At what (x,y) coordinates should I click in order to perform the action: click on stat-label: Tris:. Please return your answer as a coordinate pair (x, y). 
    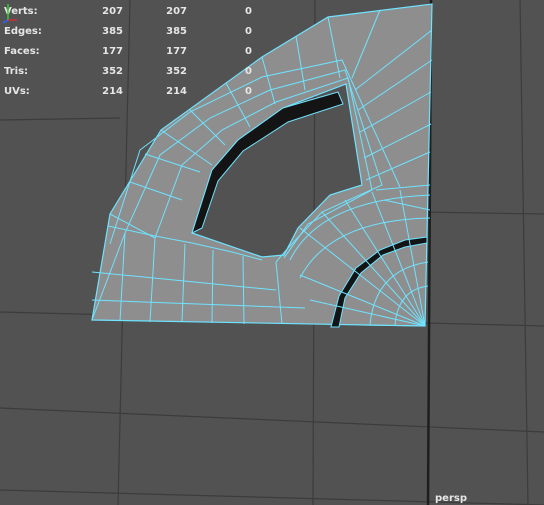
    Looking at the image, I should click on (16, 71).